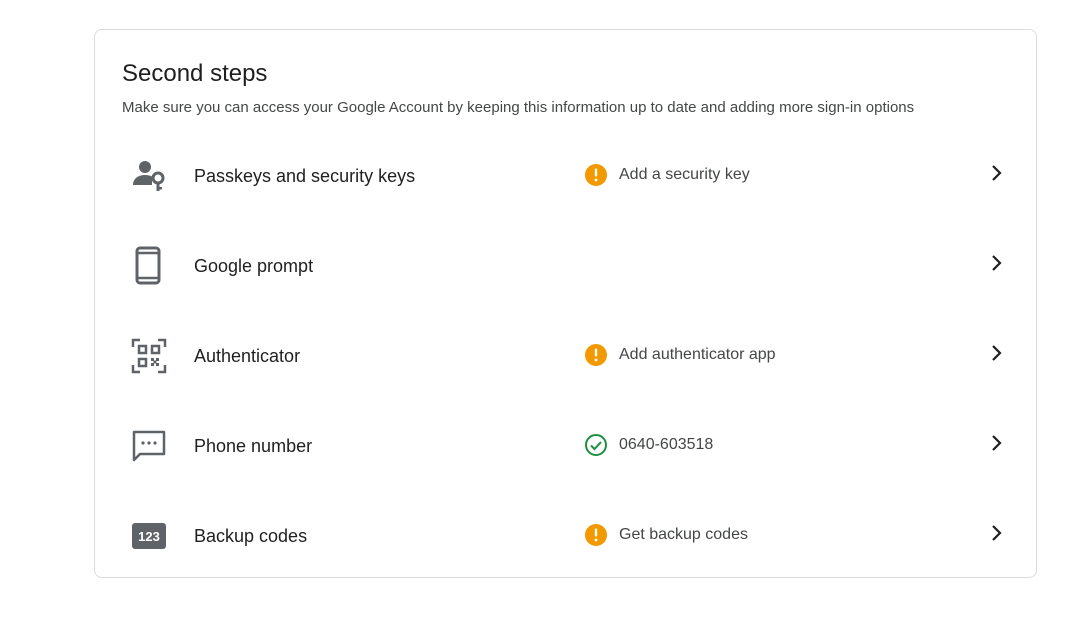 The image size is (1076, 617). I want to click on row-authenticator: Authenticator Add authenticator app, so click(565, 356).